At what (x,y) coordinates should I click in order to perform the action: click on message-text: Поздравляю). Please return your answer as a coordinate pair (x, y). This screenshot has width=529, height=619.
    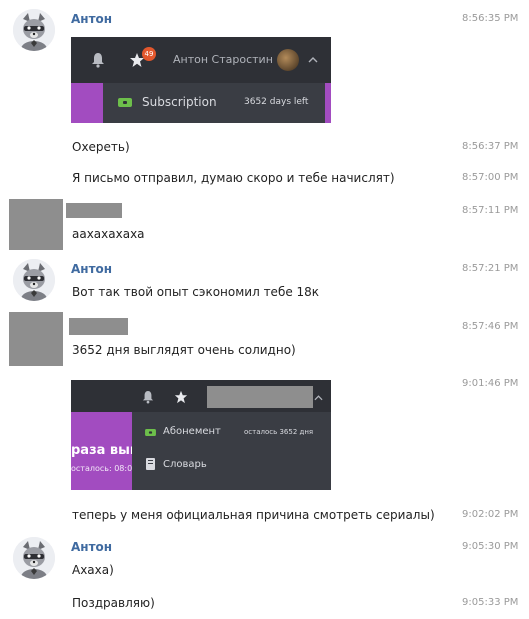
    Looking at the image, I should click on (113, 603).